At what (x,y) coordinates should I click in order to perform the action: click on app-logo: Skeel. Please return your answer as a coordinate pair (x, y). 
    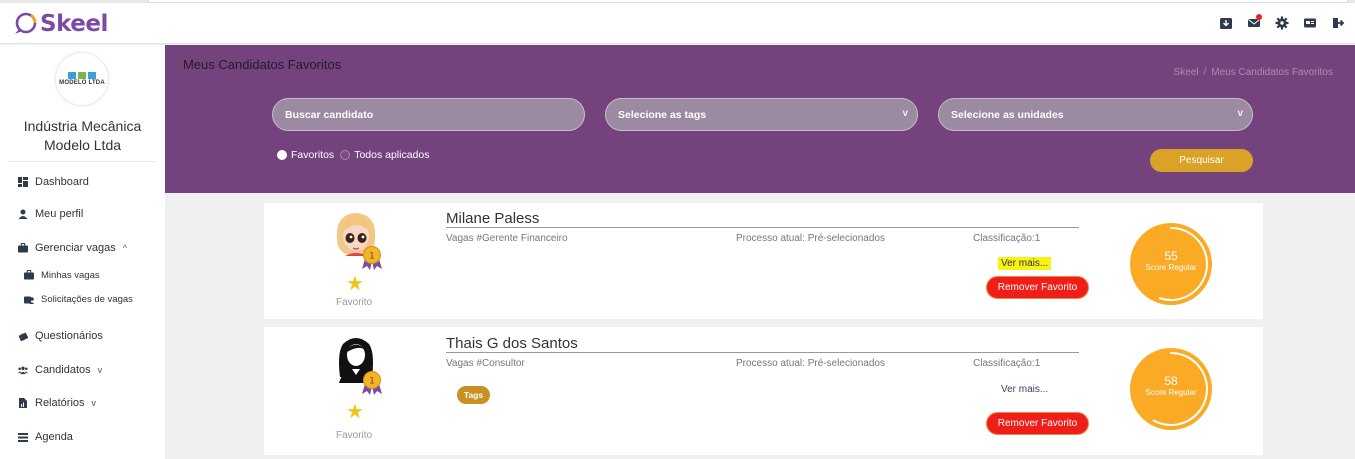
    Looking at the image, I should click on (60, 24).